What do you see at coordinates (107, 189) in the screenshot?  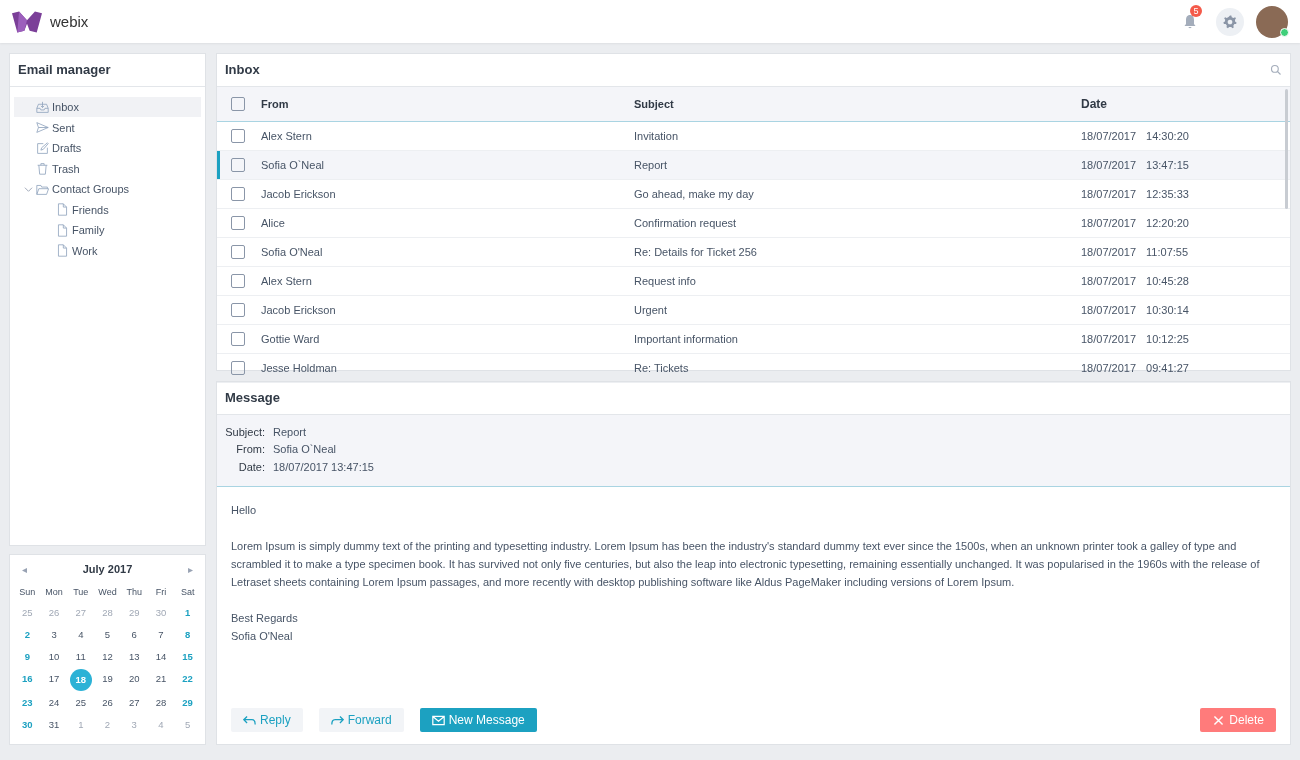 I see `folder-item: Contact Groups` at bounding box center [107, 189].